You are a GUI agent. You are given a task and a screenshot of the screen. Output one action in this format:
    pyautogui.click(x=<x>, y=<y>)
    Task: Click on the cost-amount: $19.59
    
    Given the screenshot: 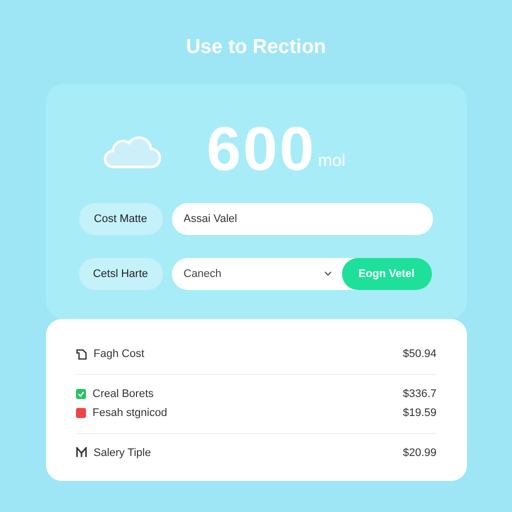 What is the action you would take?
    pyautogui.click(x=419, y=413)
    